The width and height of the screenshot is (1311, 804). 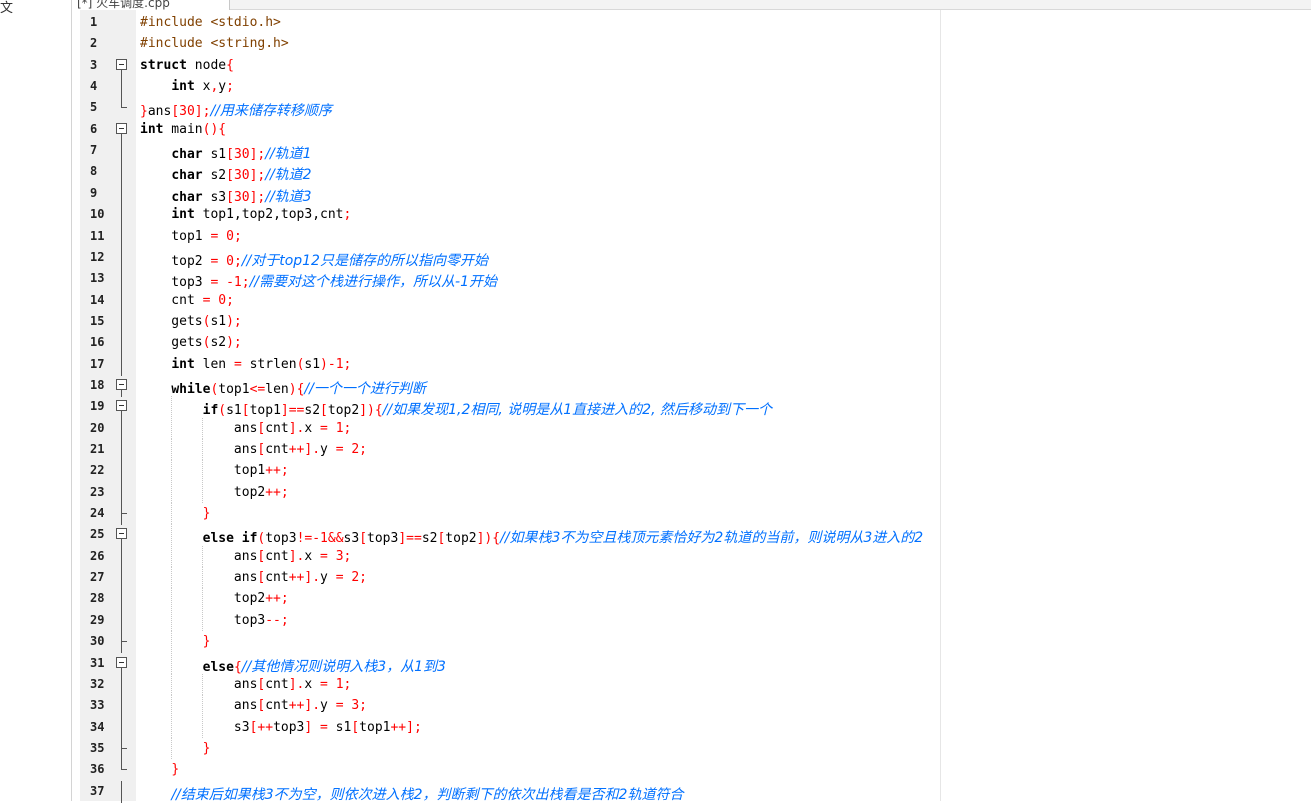 I want to click on code-token: top3, so click(x=175, y=283).